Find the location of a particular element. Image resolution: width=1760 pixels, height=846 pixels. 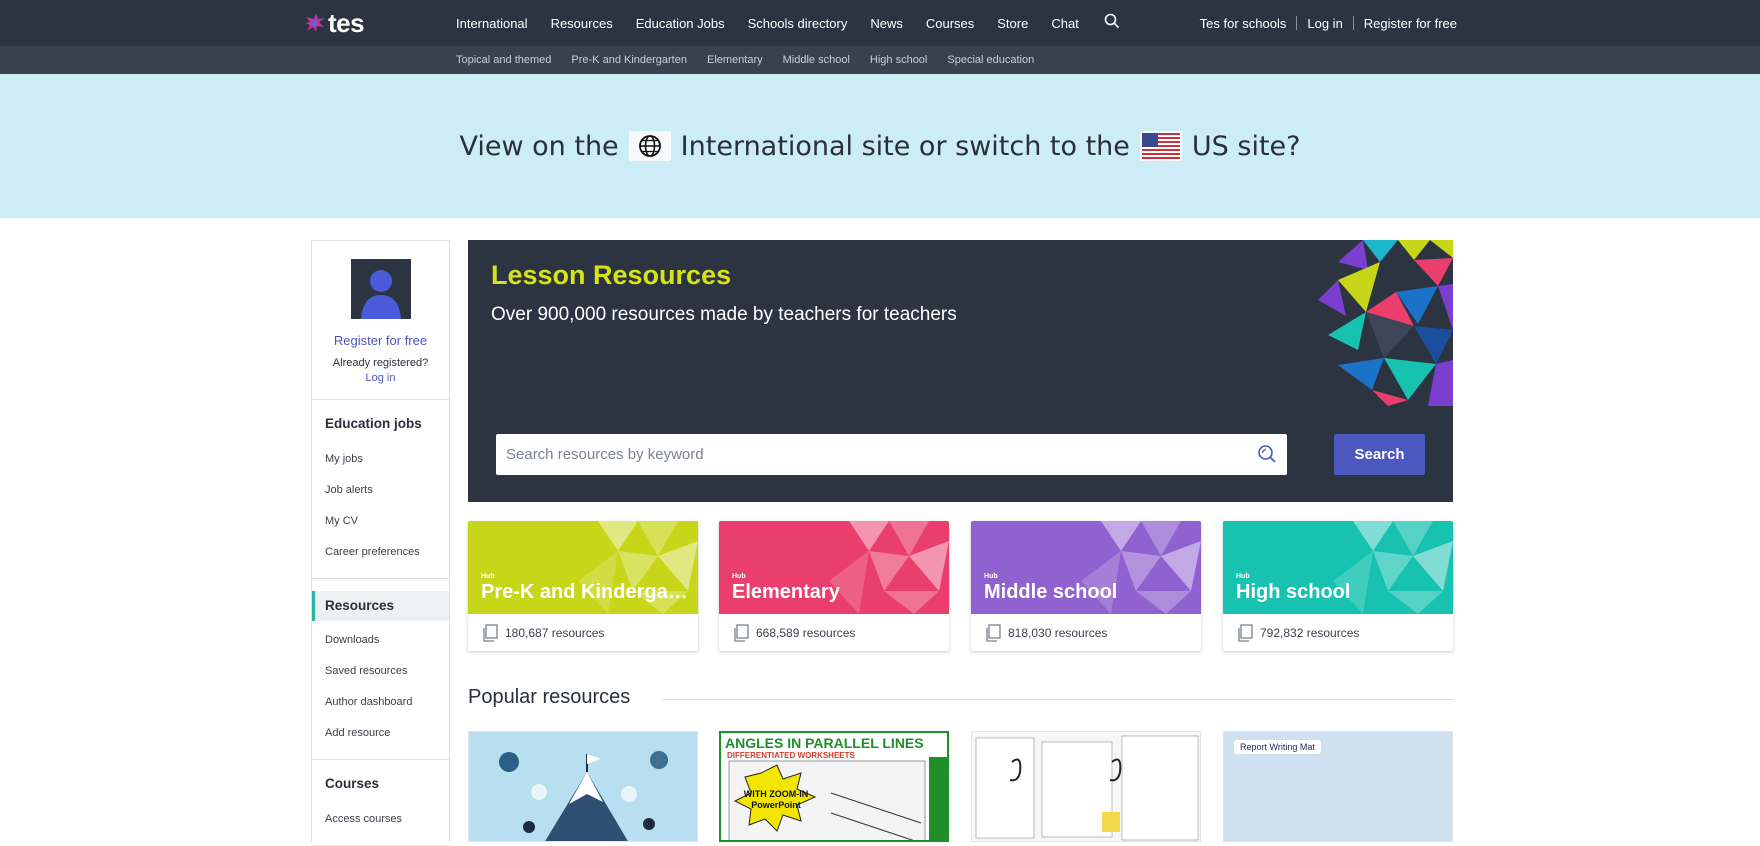

us-flag-icon is located at coordinates (1160, 146).